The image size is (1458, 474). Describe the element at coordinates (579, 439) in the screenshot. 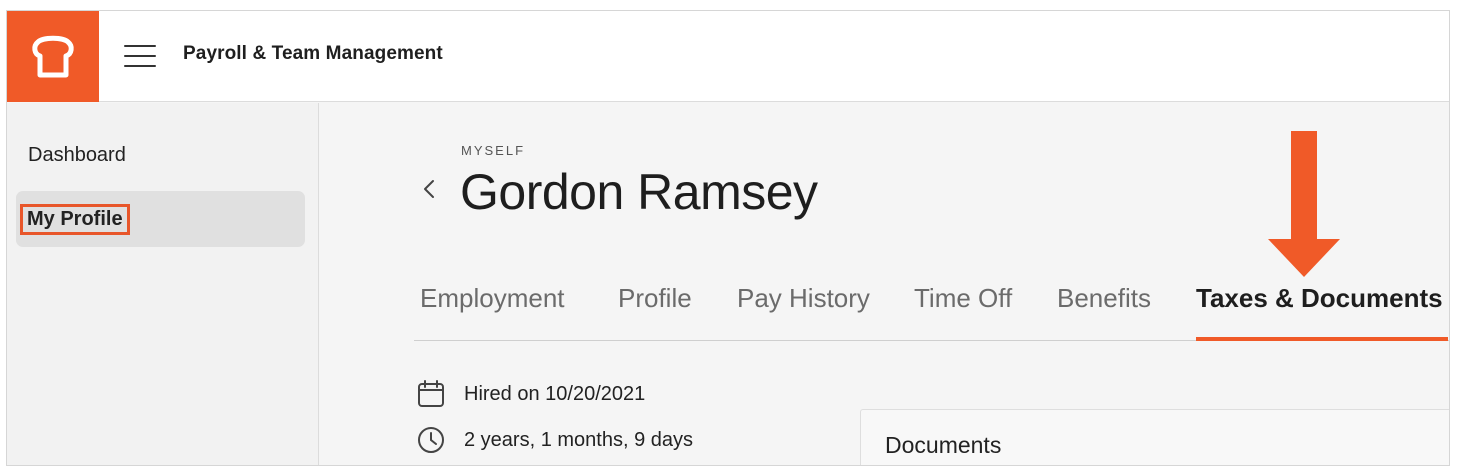

I see `tenure: 2 years, 1 months, 9 days` at that location.